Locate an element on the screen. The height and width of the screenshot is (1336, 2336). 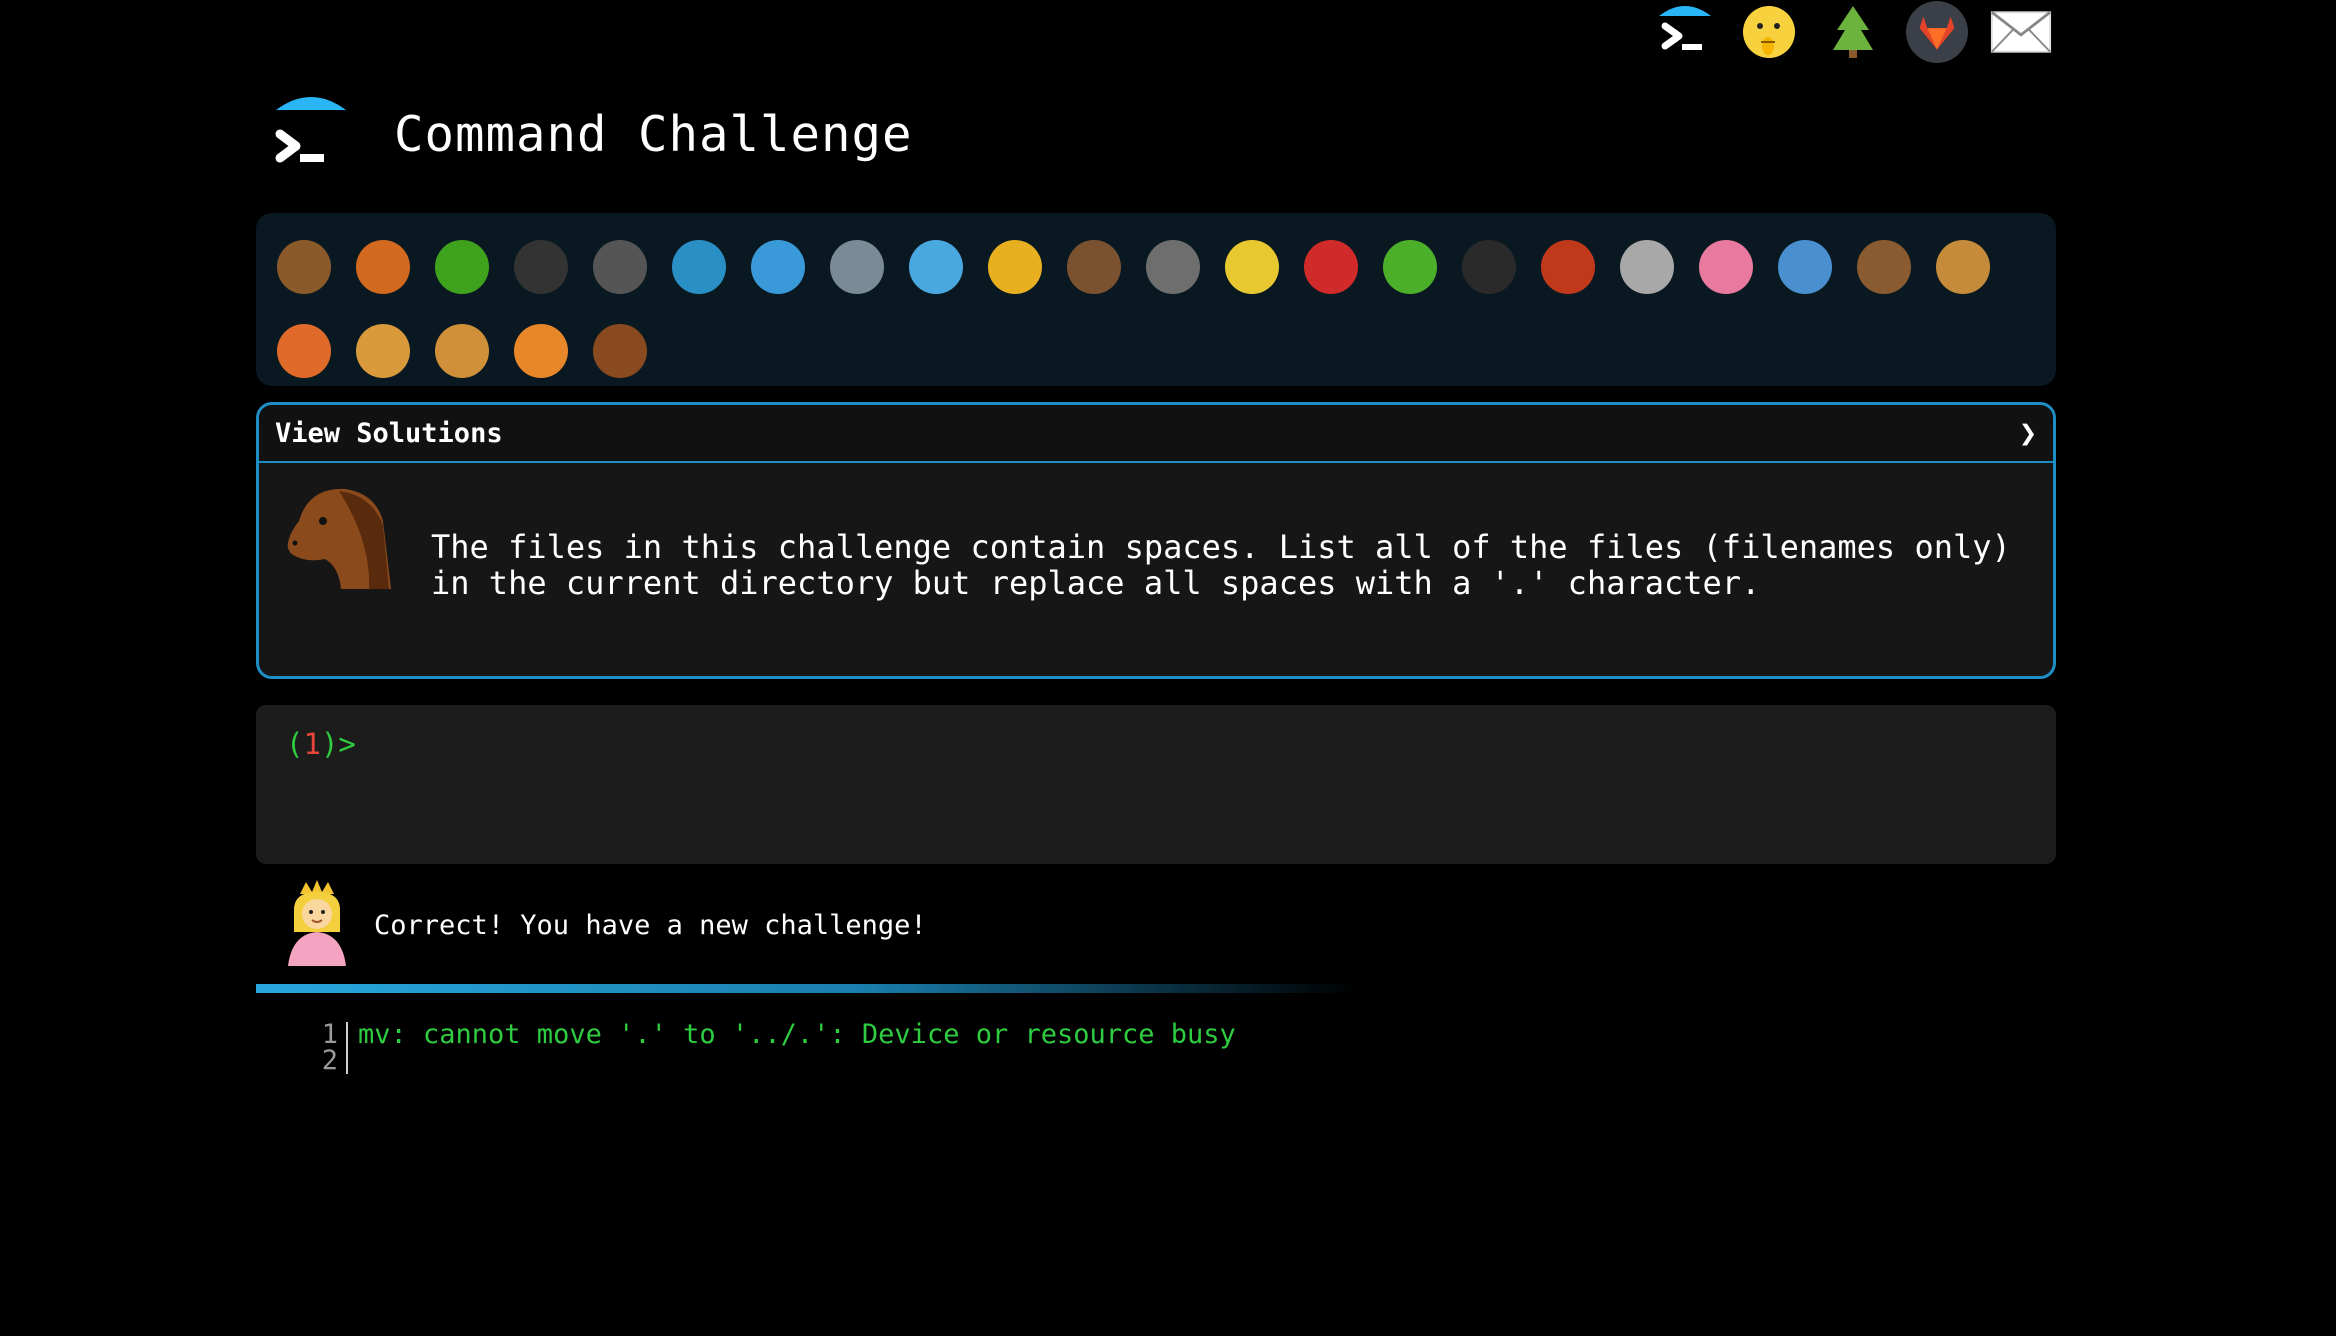
microbe-shape is located at coordinates (1804, 267).